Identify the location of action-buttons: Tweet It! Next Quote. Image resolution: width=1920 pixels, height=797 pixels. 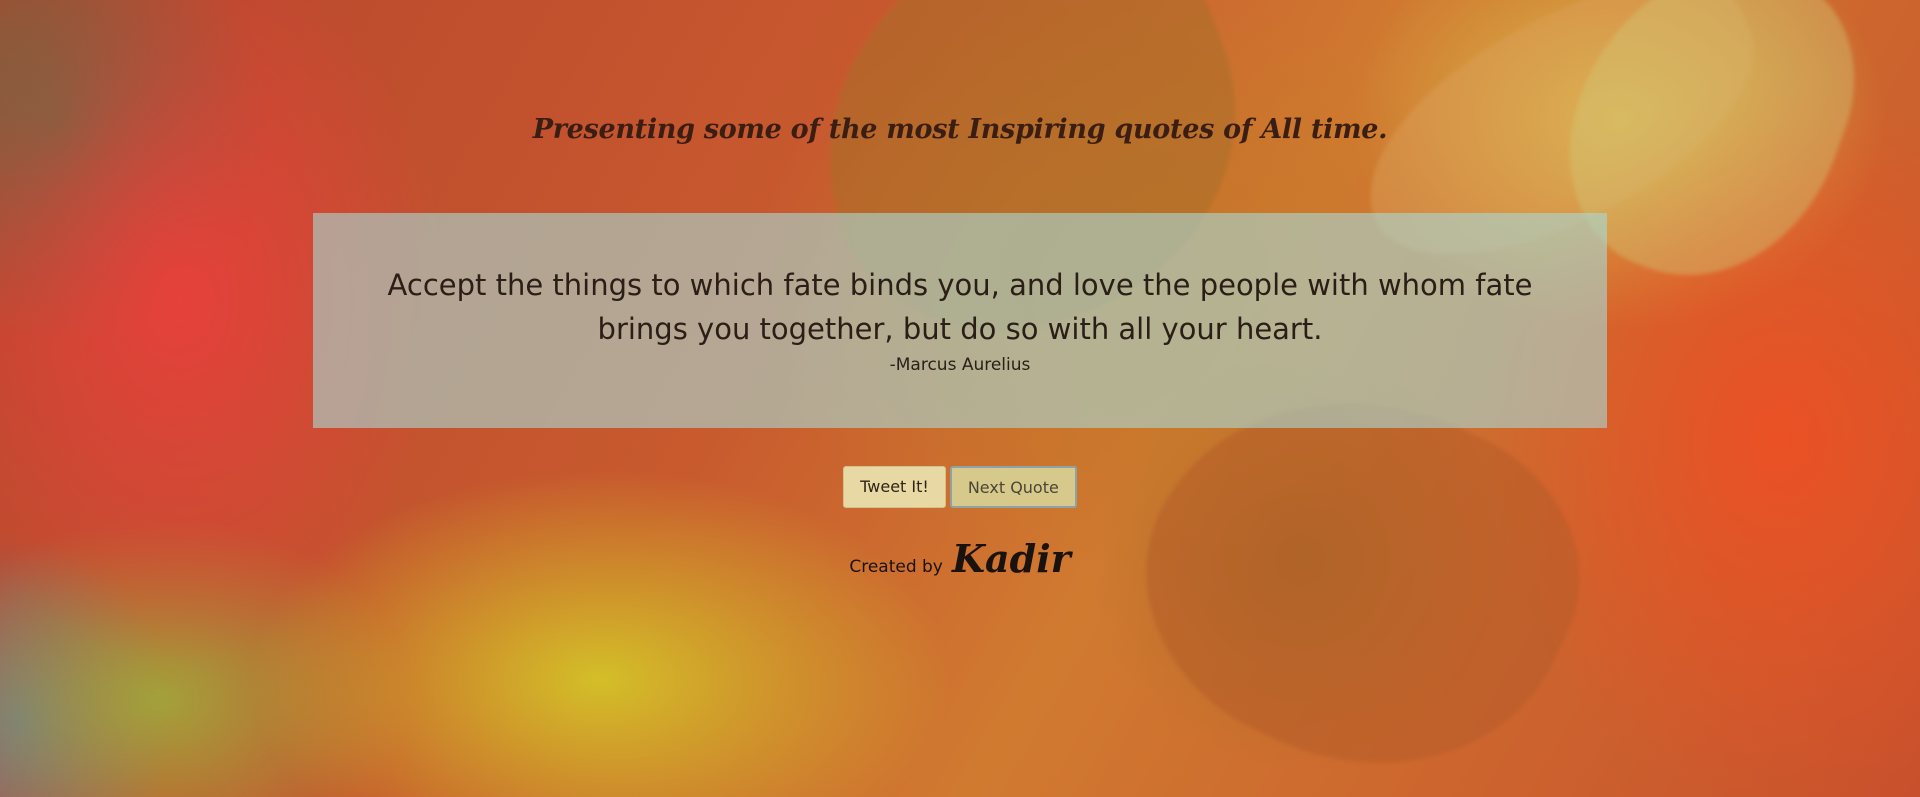
(960, 487).